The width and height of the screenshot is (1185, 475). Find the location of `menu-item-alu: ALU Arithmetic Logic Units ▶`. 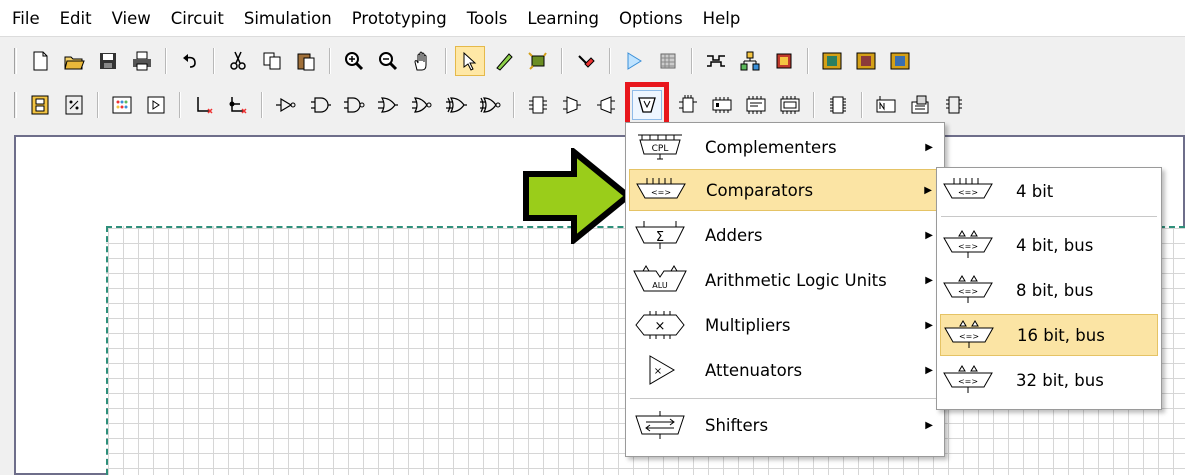

menu-item-alu: ALU Arithmetic Logic Units ▶ is located at coordinates (785, 280).